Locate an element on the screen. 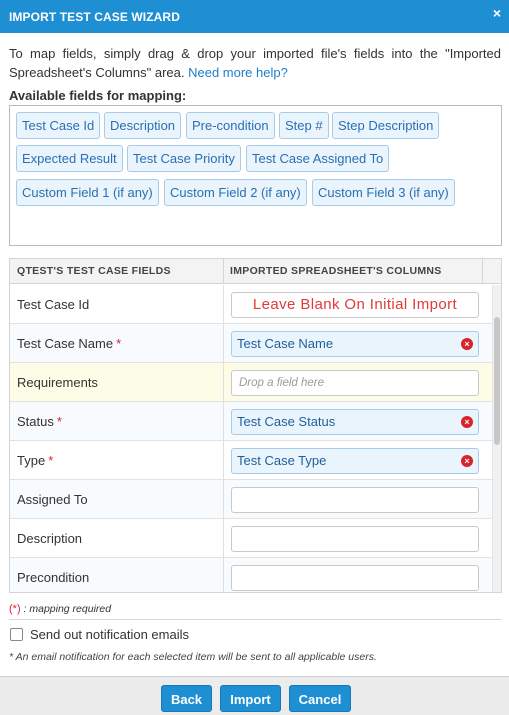 The image size is (509, 715). mapping-row-description: Description is located at coordinates (251, 538).